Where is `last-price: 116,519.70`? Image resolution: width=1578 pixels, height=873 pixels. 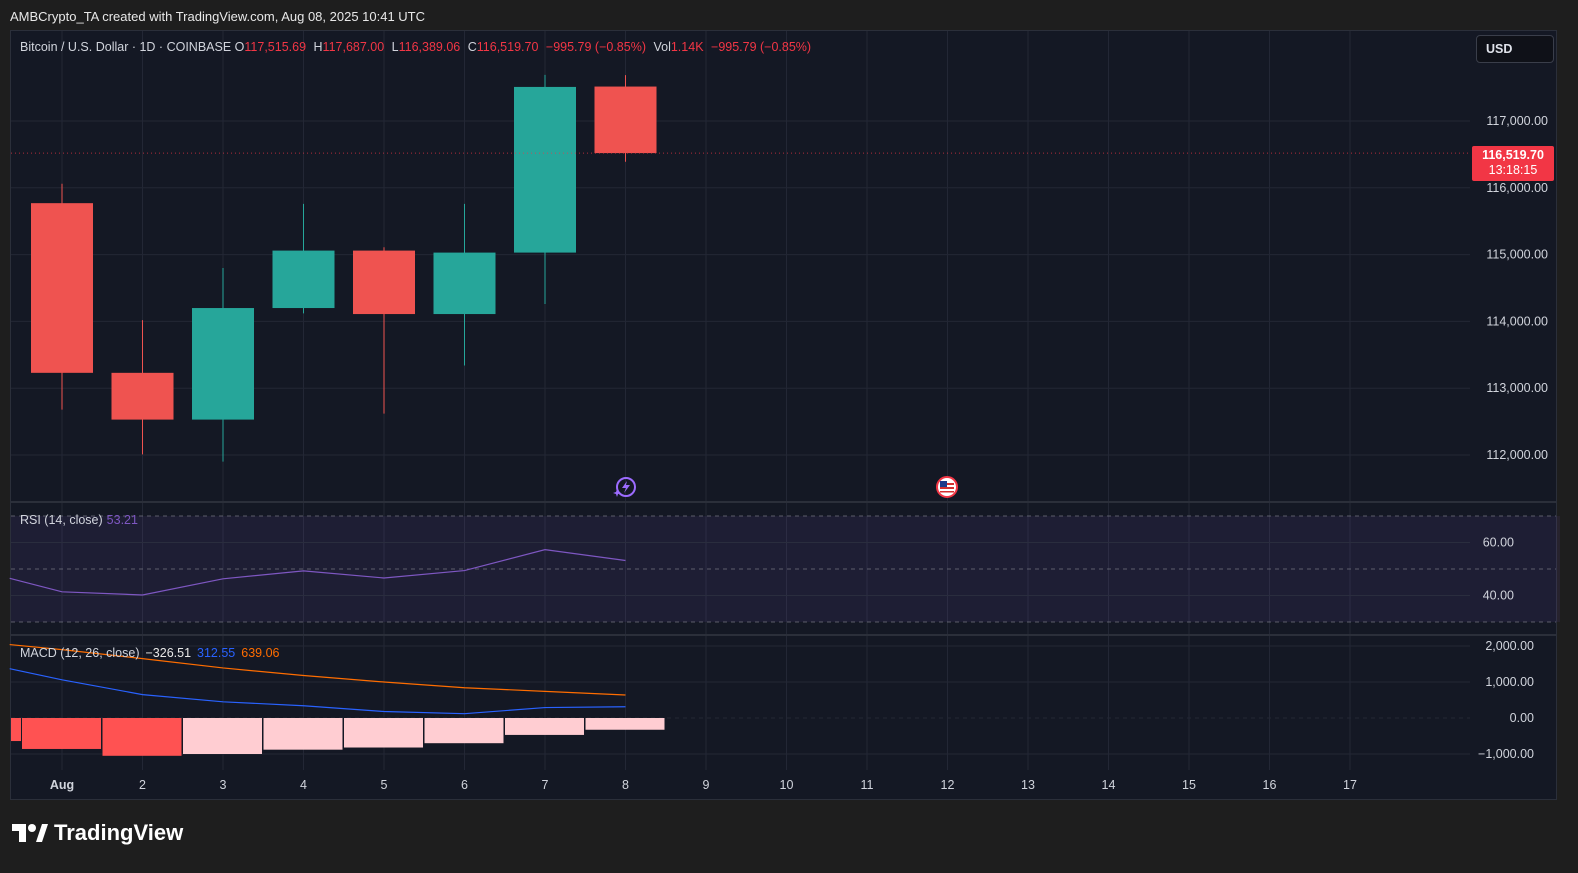
last-price: 116,519.70 is located at coordinates (1513, 155).